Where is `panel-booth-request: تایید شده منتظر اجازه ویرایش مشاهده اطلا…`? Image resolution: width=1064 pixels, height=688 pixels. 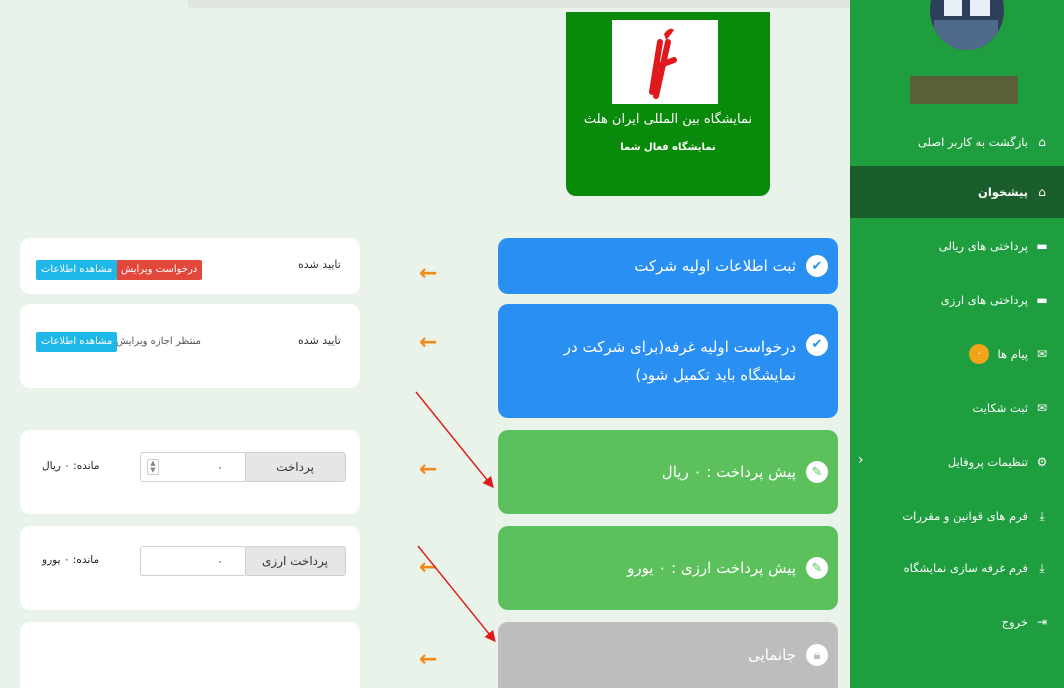
panel-booth-request: تایید شده منتظر اجازه ویرایش مشاهده اطلا… is located at coordinates (190, 346).